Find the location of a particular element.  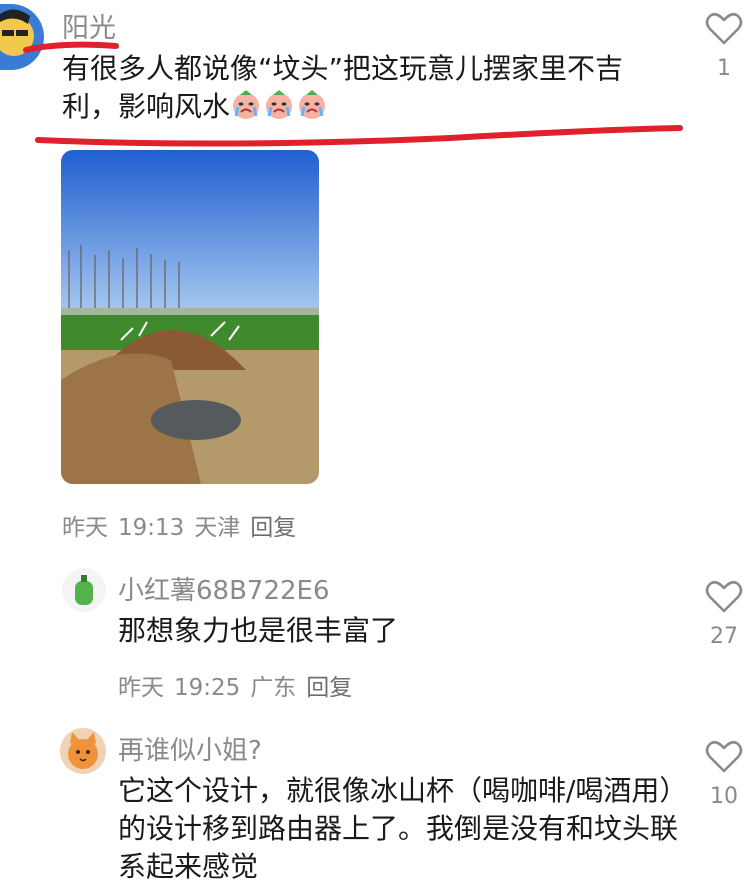

comment-meta: 昨天 19:13 天津 回复 is located at coordinates (184, 525).